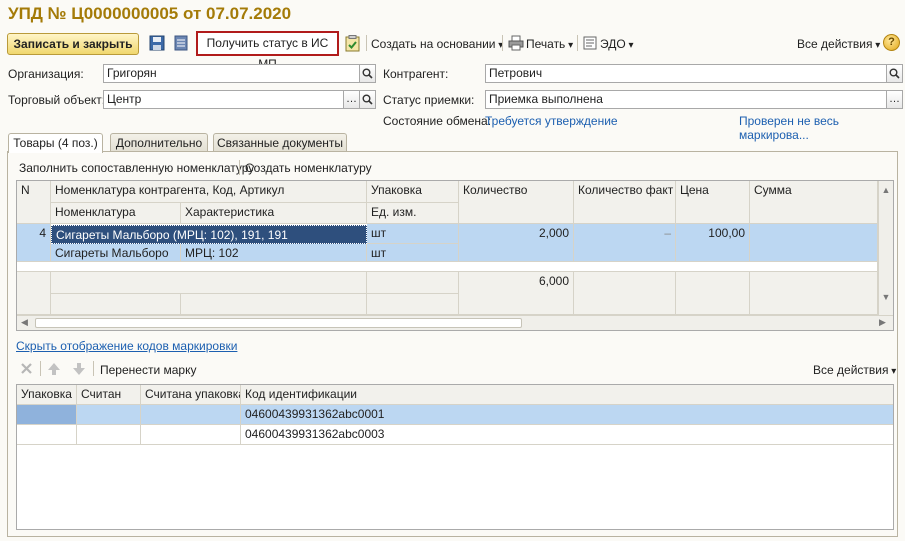  What do you see at coordinates (567, 435) in the screenshot?
I see `code-row-code: 04600439931362abc0003` at bounding box center [567, 435].